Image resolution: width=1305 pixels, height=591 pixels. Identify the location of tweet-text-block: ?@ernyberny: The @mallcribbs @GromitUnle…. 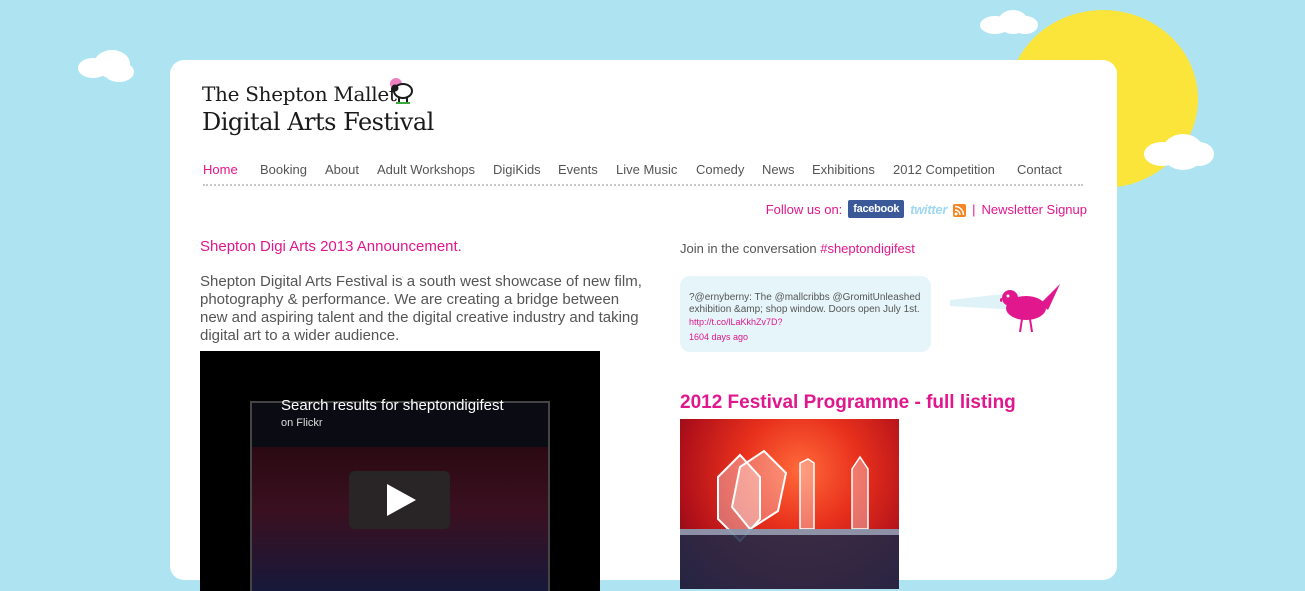
(817, 310).